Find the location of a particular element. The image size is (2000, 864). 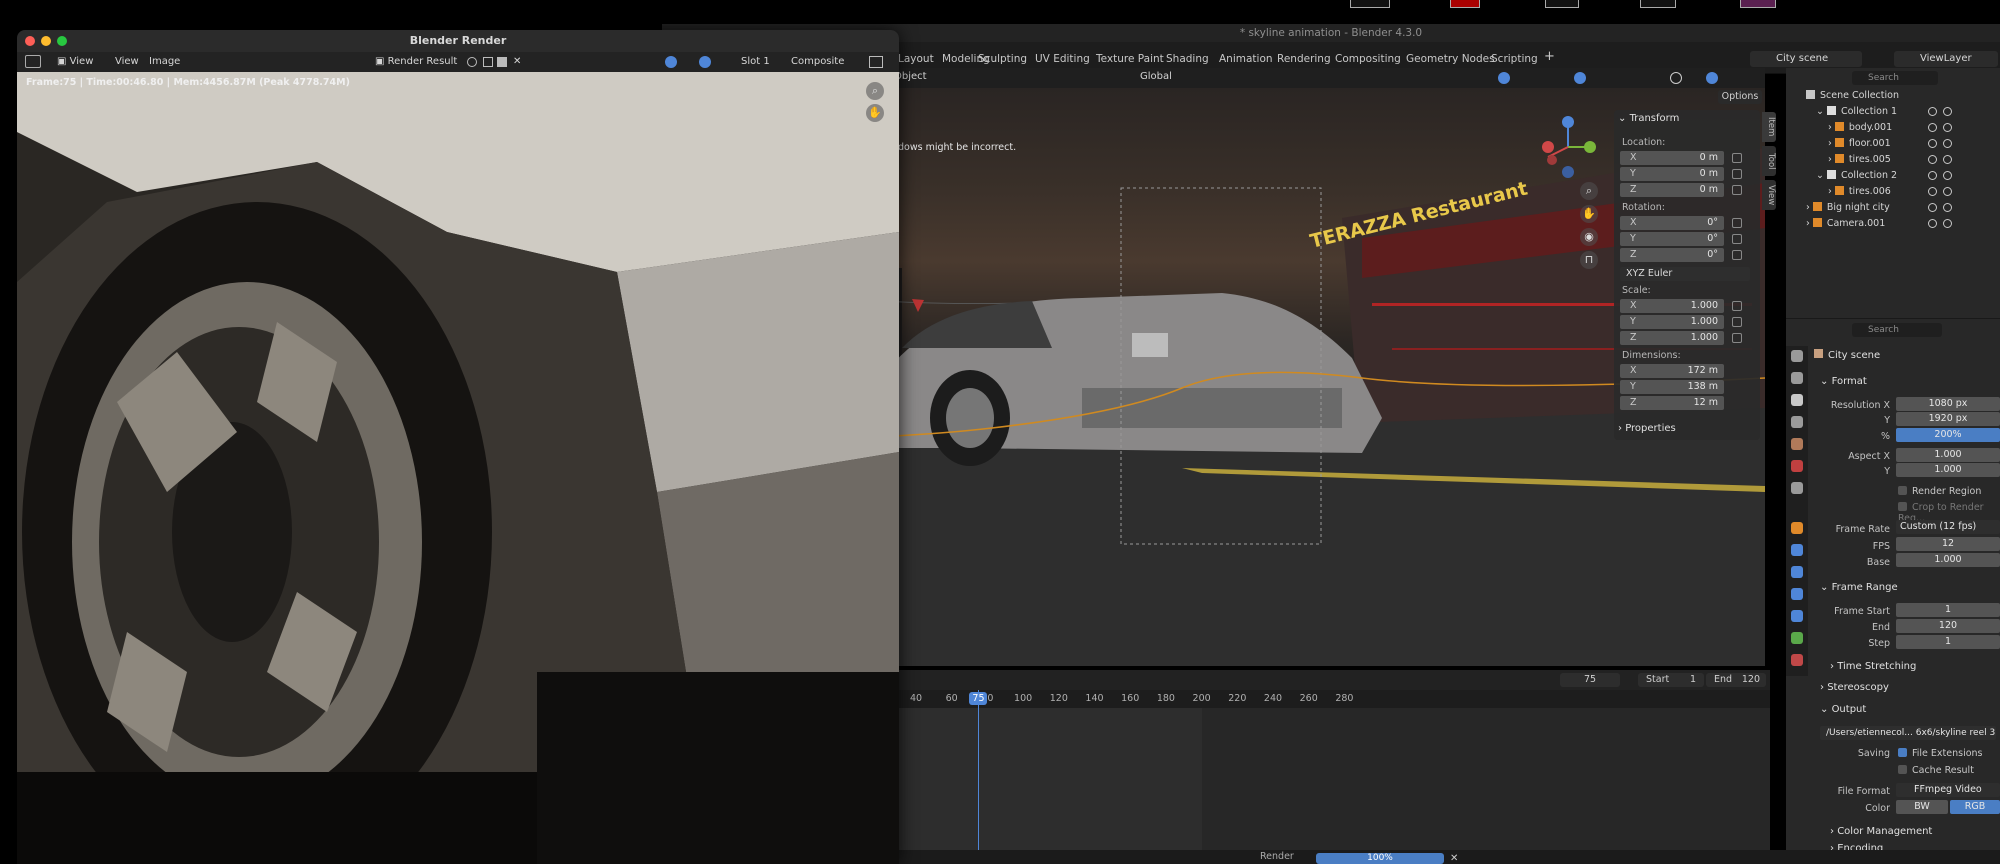

add-workspace-button: + is located at coordinates (1549, 57).